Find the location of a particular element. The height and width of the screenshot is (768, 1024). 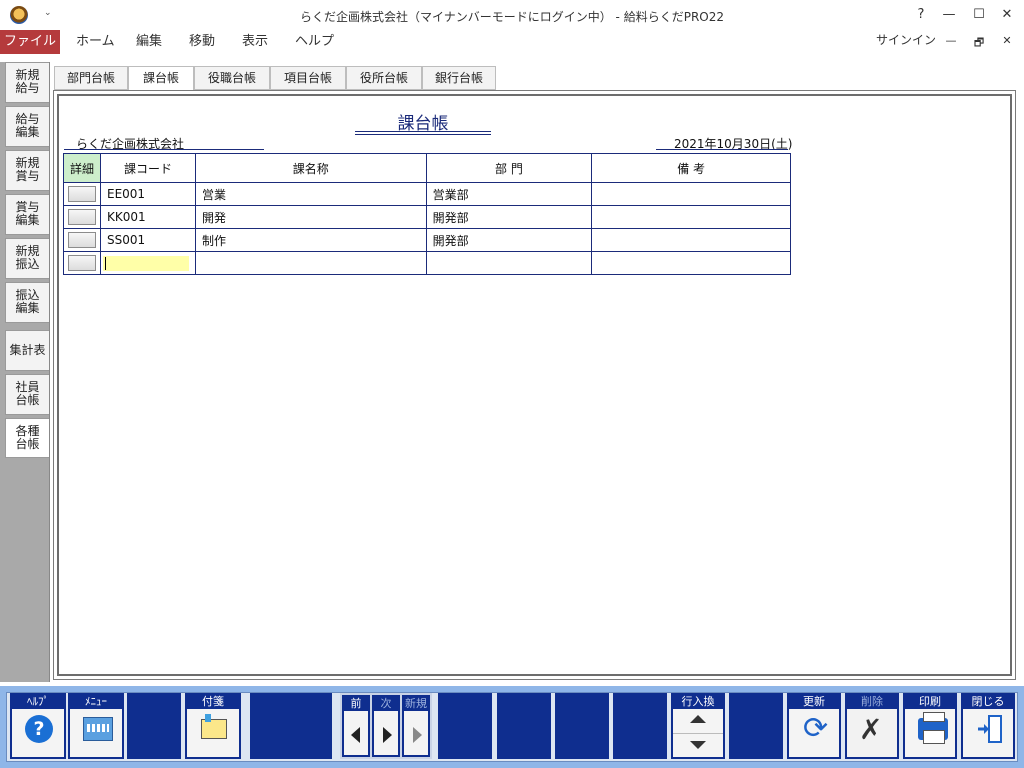

new-record-arrow-icon is located at coordinates (417, 735).